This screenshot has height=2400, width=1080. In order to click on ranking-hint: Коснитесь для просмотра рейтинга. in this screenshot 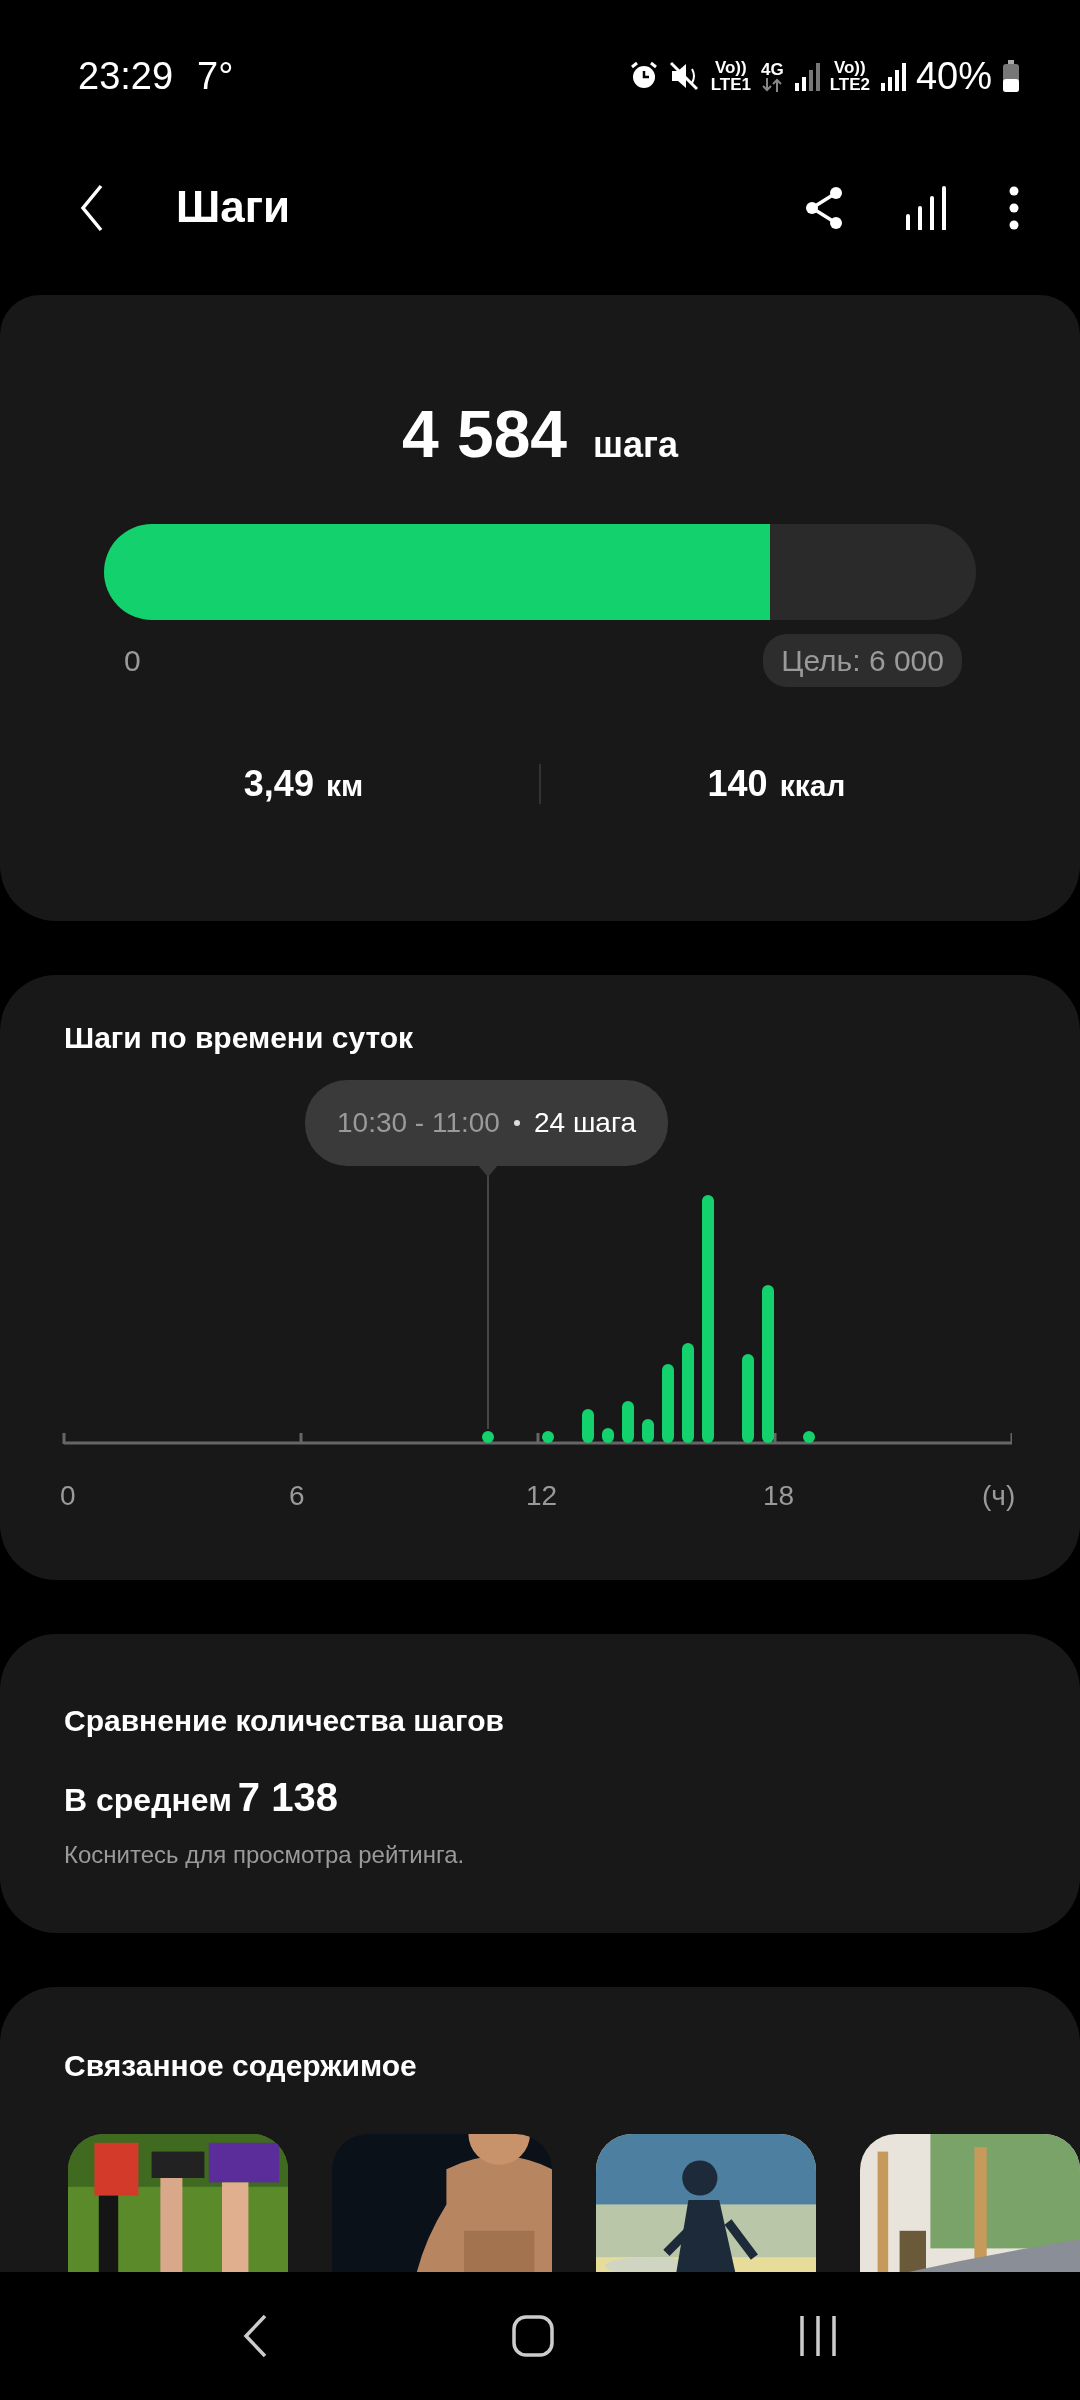, I will do `click(265, 1855)`.